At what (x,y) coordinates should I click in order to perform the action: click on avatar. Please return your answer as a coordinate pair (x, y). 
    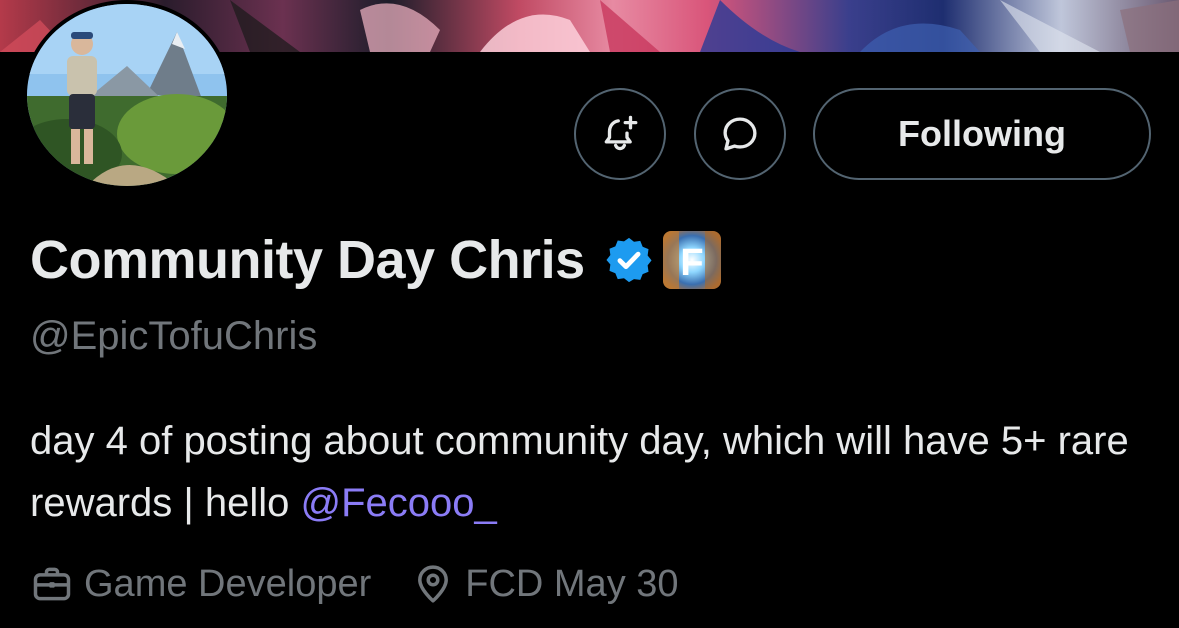
    Looking at the image, I should click on (127, 95).